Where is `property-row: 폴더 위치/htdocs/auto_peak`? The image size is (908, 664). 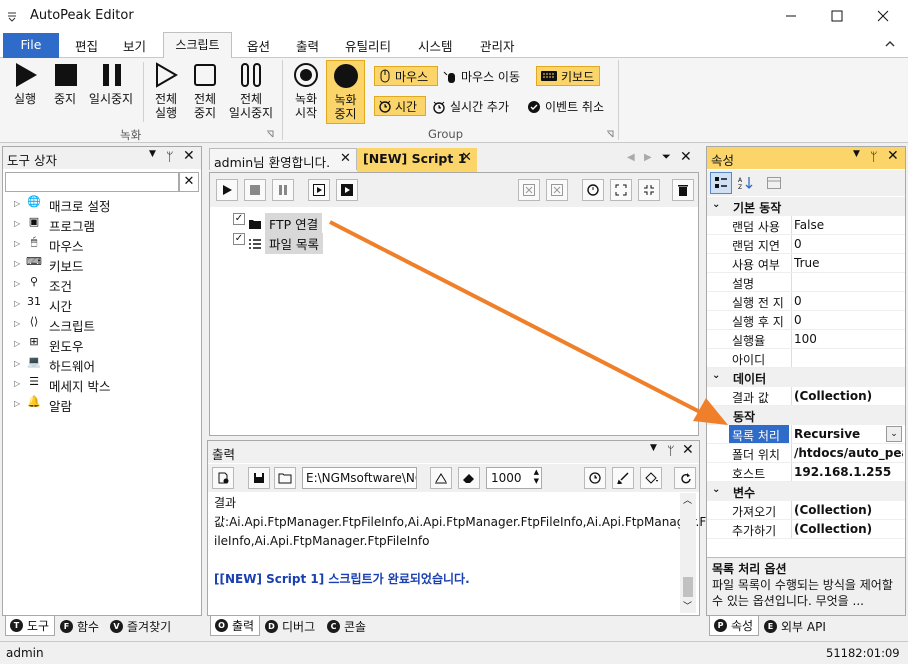 property-row: 폴더 위치/htdocs/auto_peak is located at coordinates (806, 453).